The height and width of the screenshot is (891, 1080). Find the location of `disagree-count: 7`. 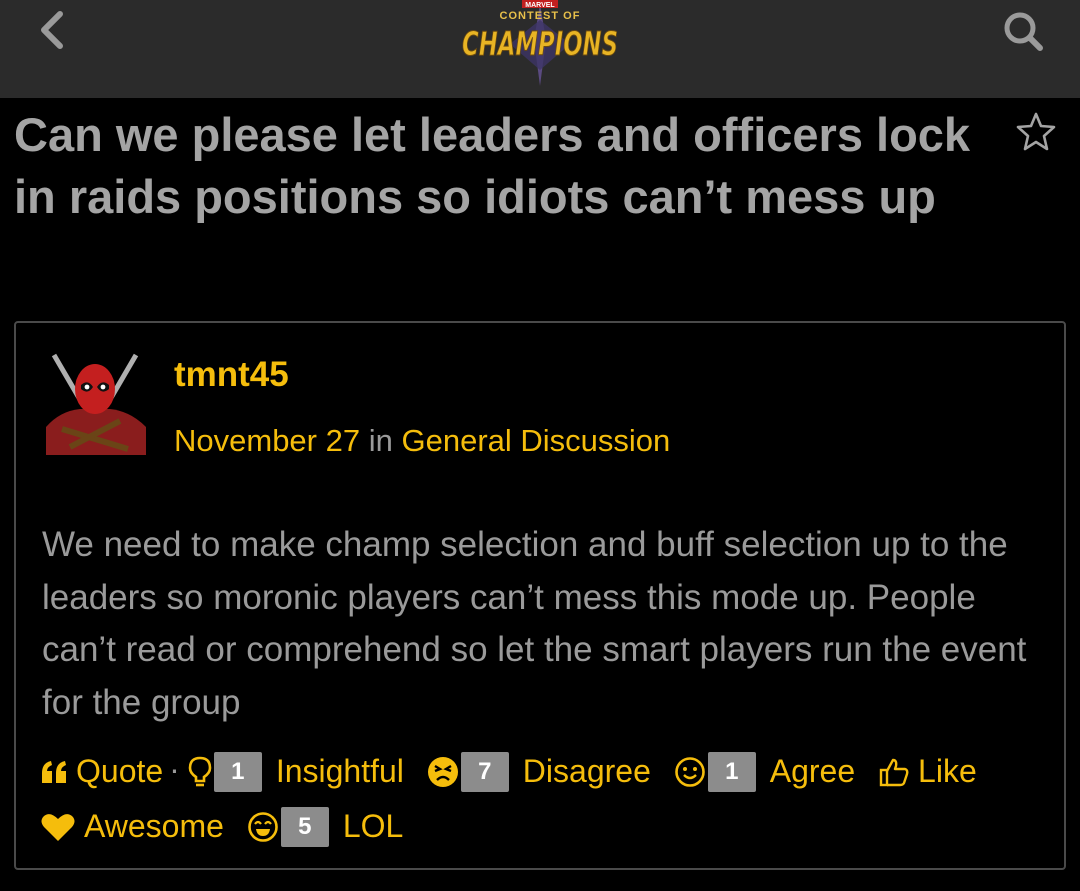

disagree-count: 7 is located at coordinates (484, 771).